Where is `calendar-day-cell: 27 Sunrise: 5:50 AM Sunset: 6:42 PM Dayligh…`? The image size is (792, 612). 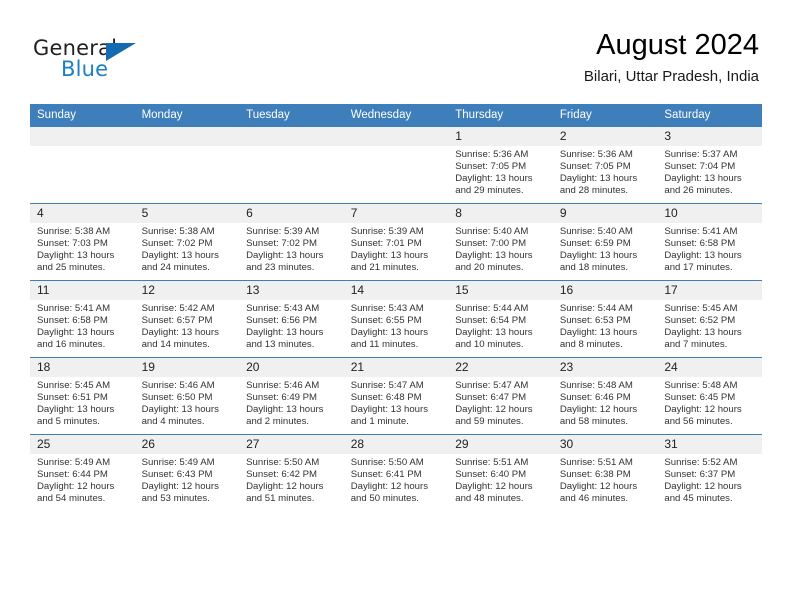
calendar-day-cell: 27 Sunrise: 5:50 AM Sunset: 6:42 PM Dayligh… is located at coordinates (291, 472).